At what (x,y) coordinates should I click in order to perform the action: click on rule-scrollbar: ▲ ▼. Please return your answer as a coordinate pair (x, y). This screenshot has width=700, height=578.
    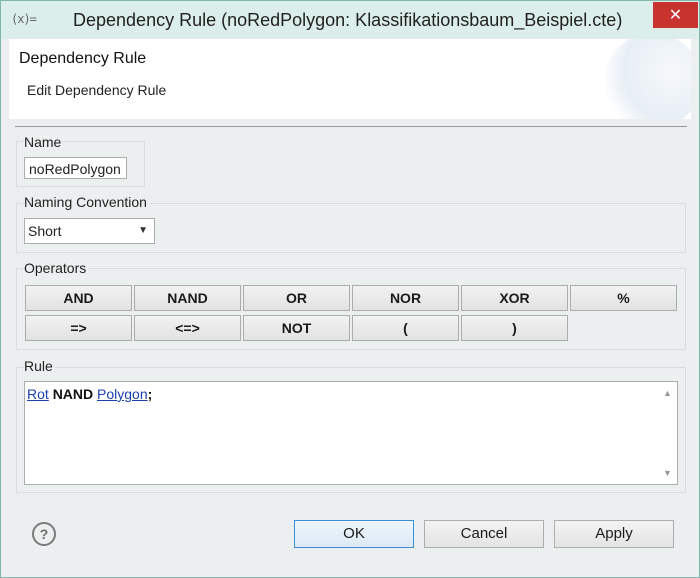
    Looking at the image, I should click on (667, 433).